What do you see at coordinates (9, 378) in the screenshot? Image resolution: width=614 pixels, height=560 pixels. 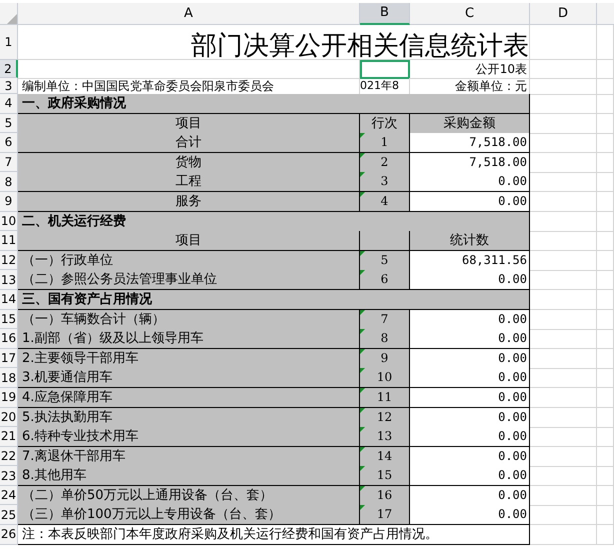 I see `row-number: 18` at bounding box center [9, 378].